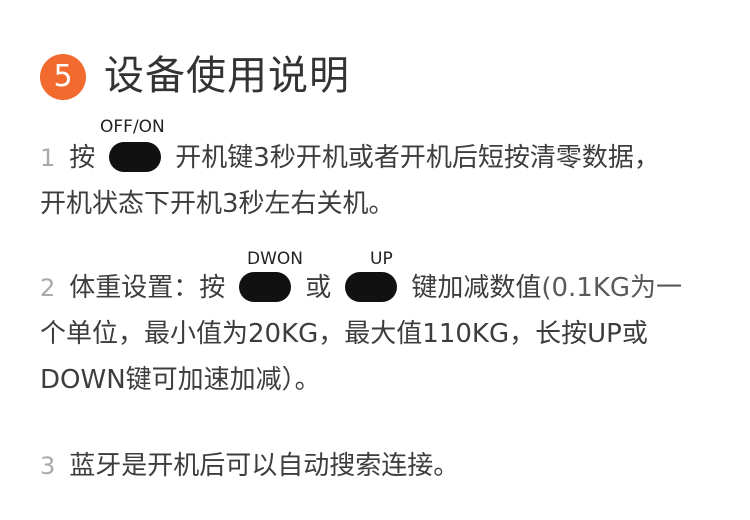 The width and height of the screenshot is (750, 520). I want to click on section-3-text: 蓝牙是开机后可以自动搜索连接。, so click(264, 466).